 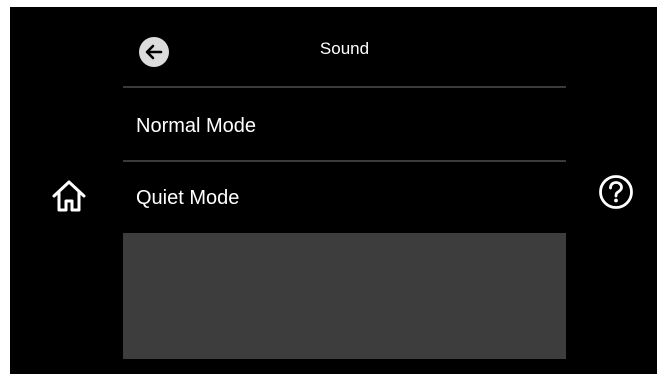 I want to click on help-button, so click(x=616, y=192).